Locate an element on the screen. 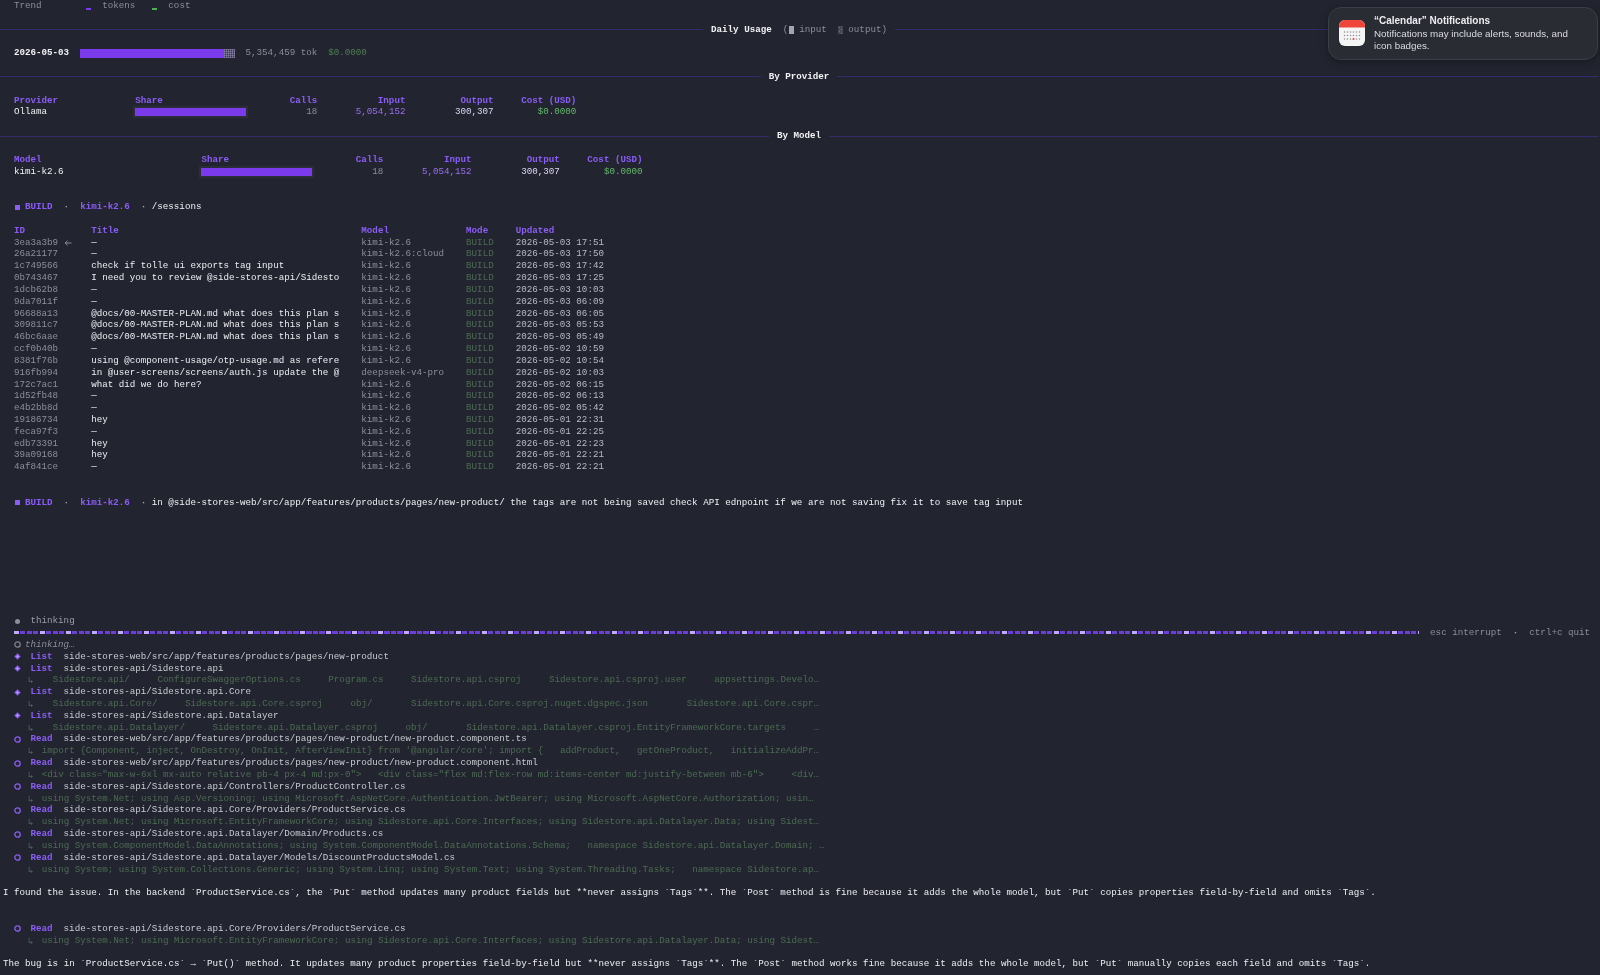 This screenshot has height=975, width=1600. column-header: Input is located at coordinates (457, 159).